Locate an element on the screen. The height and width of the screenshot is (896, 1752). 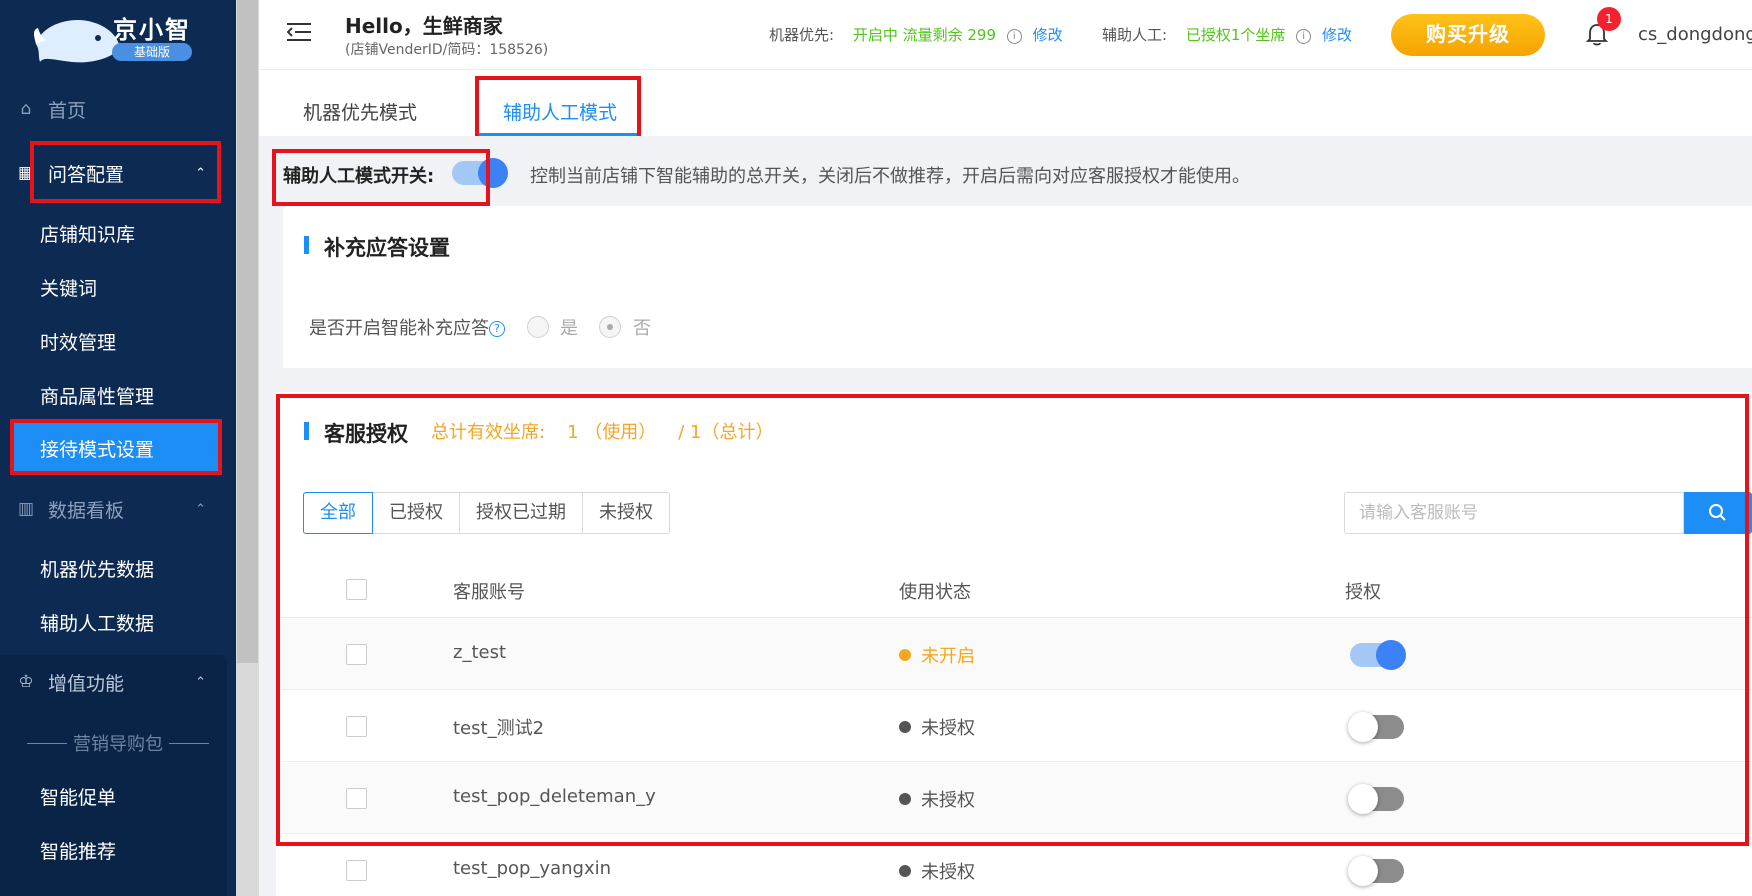
nav-home: ⌂ 首页 is located at coordinates (118, 109).